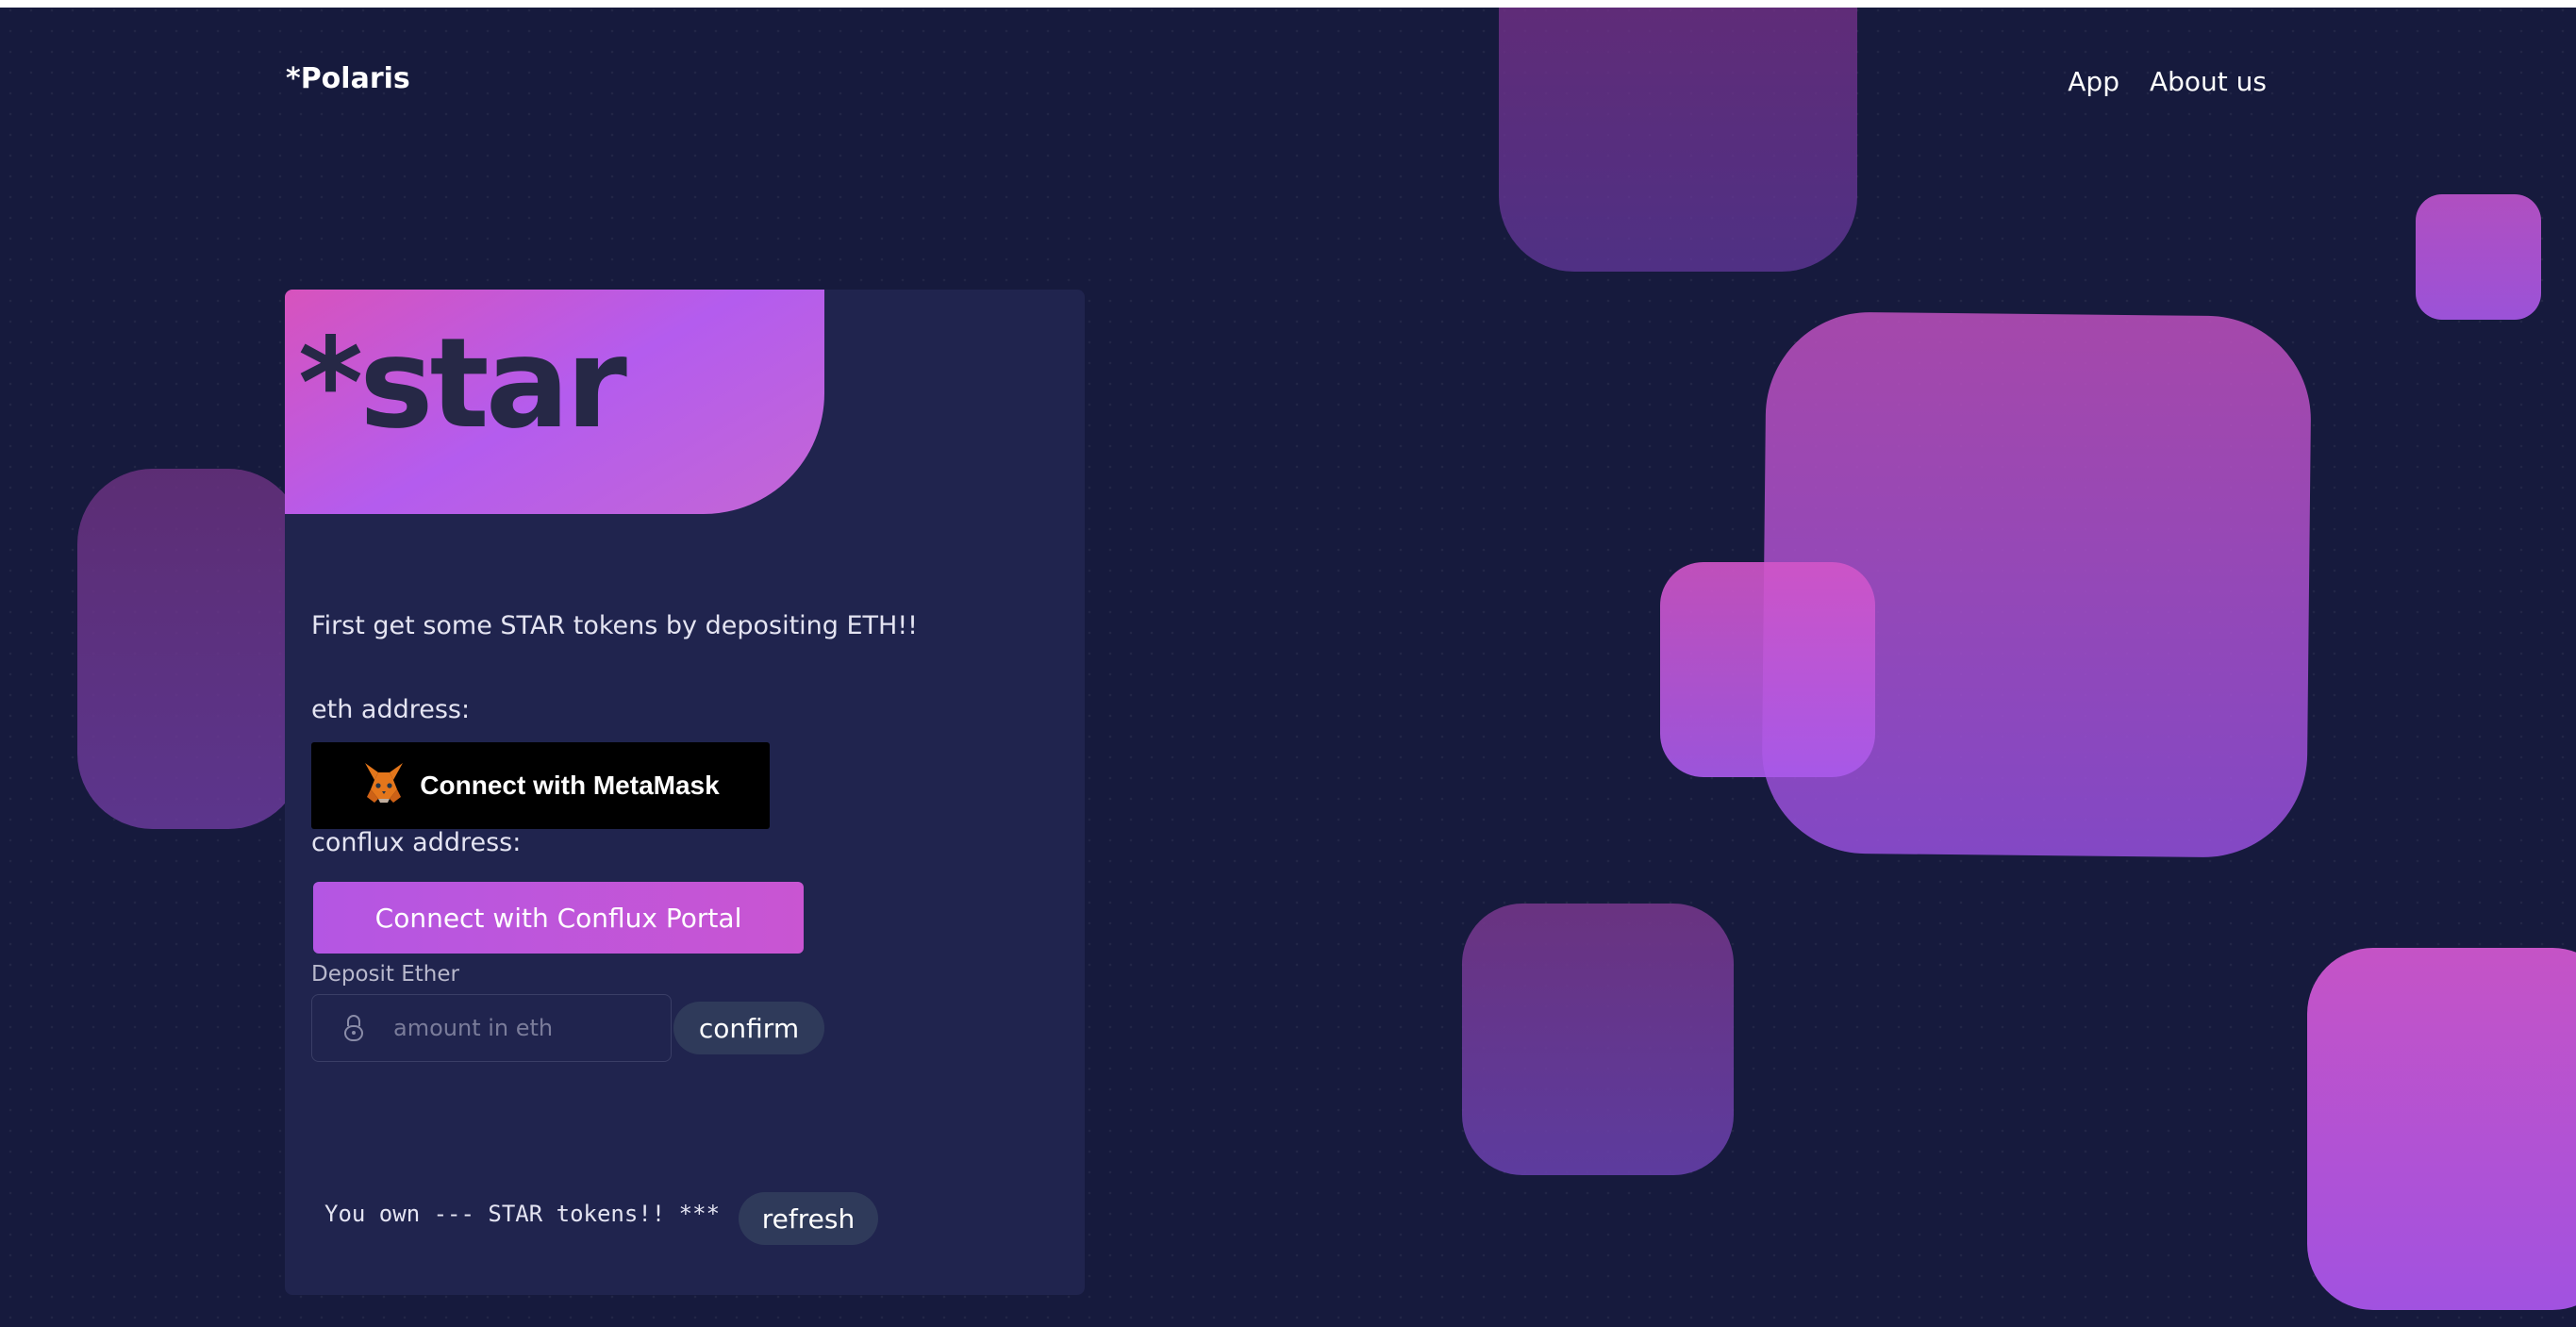 Image resolution: width=2576 pixels, height=1327 pixels. Describe the element at coordinates (348, 78) in the screenshot. I see `brand-logo: *Polaris` at that location.